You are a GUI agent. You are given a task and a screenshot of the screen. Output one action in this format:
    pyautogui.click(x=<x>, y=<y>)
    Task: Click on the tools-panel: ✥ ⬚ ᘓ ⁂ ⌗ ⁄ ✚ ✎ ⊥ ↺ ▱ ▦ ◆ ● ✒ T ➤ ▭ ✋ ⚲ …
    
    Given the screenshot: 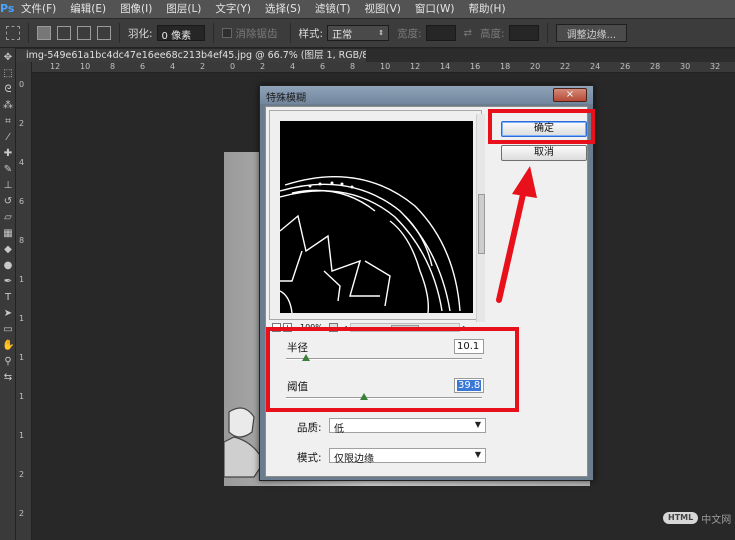 What is the action you would take?
    pyautogui.click(x=8, y=294)
    